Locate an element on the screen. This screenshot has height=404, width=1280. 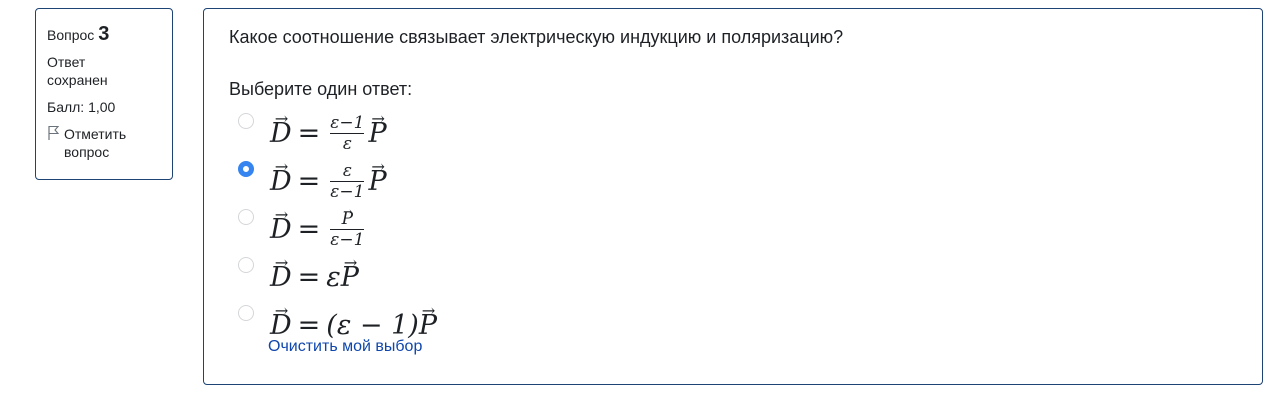
answer-formula-1: D = ε−1 ε P is located at coordinates (328, 133).